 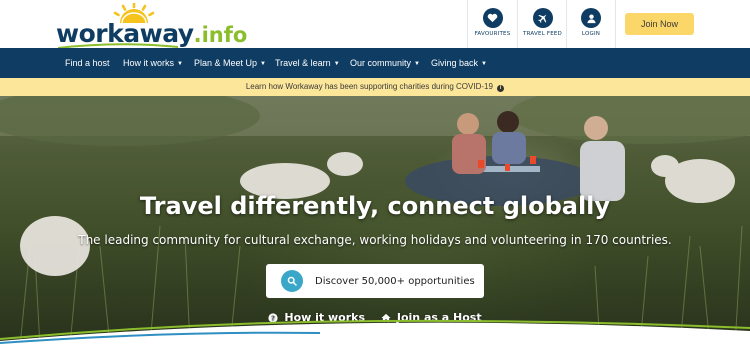 I want to click on nav-plan-meet-up: Plan & Meet Up ▼, so click(x=230, y=63).